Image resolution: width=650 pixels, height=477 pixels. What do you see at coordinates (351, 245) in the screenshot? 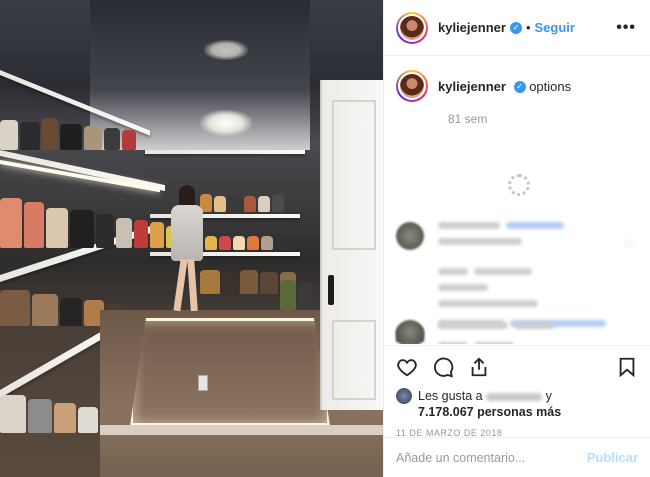
I see `closet-door` at bounding box center [351, 245].